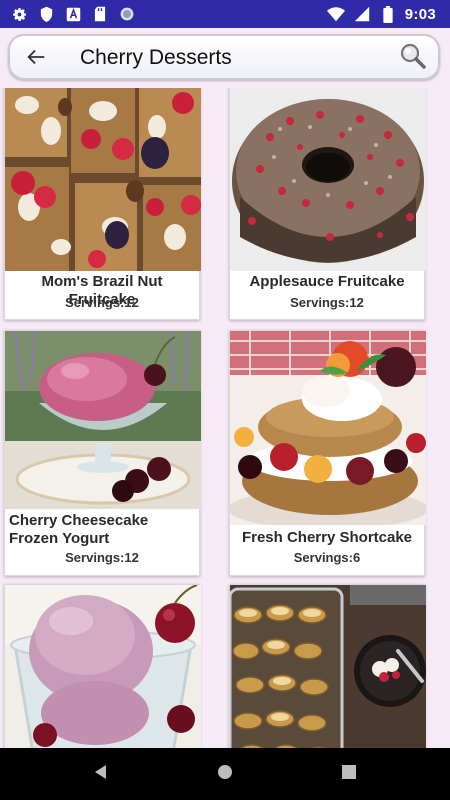 The width and height of the screenshot is (450, 800). I want to click on recipe-image-mini-cheesecakes, so click(328, 666).